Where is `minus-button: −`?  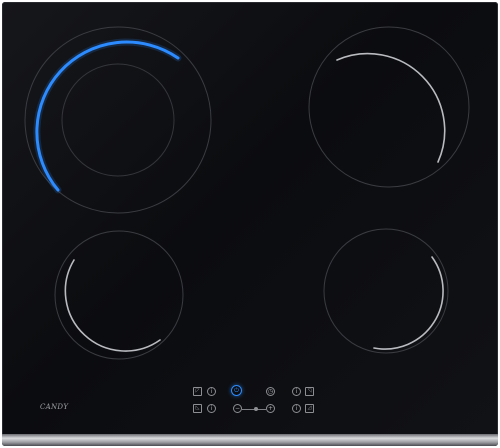 minus-button: − is located at coordinates (237, 408).